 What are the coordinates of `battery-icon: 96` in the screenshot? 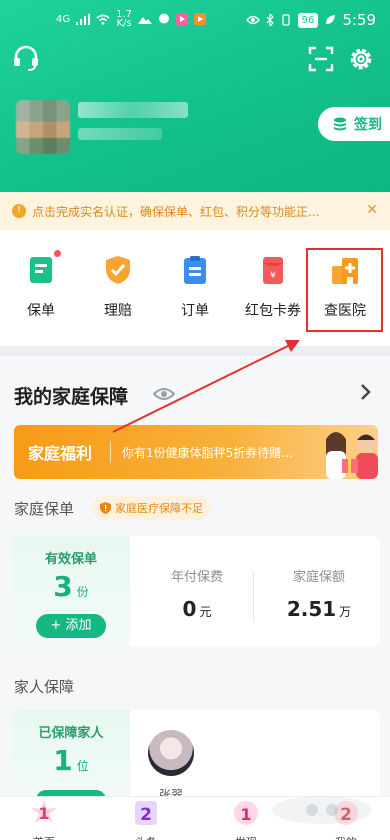 It's located at (308, 20).